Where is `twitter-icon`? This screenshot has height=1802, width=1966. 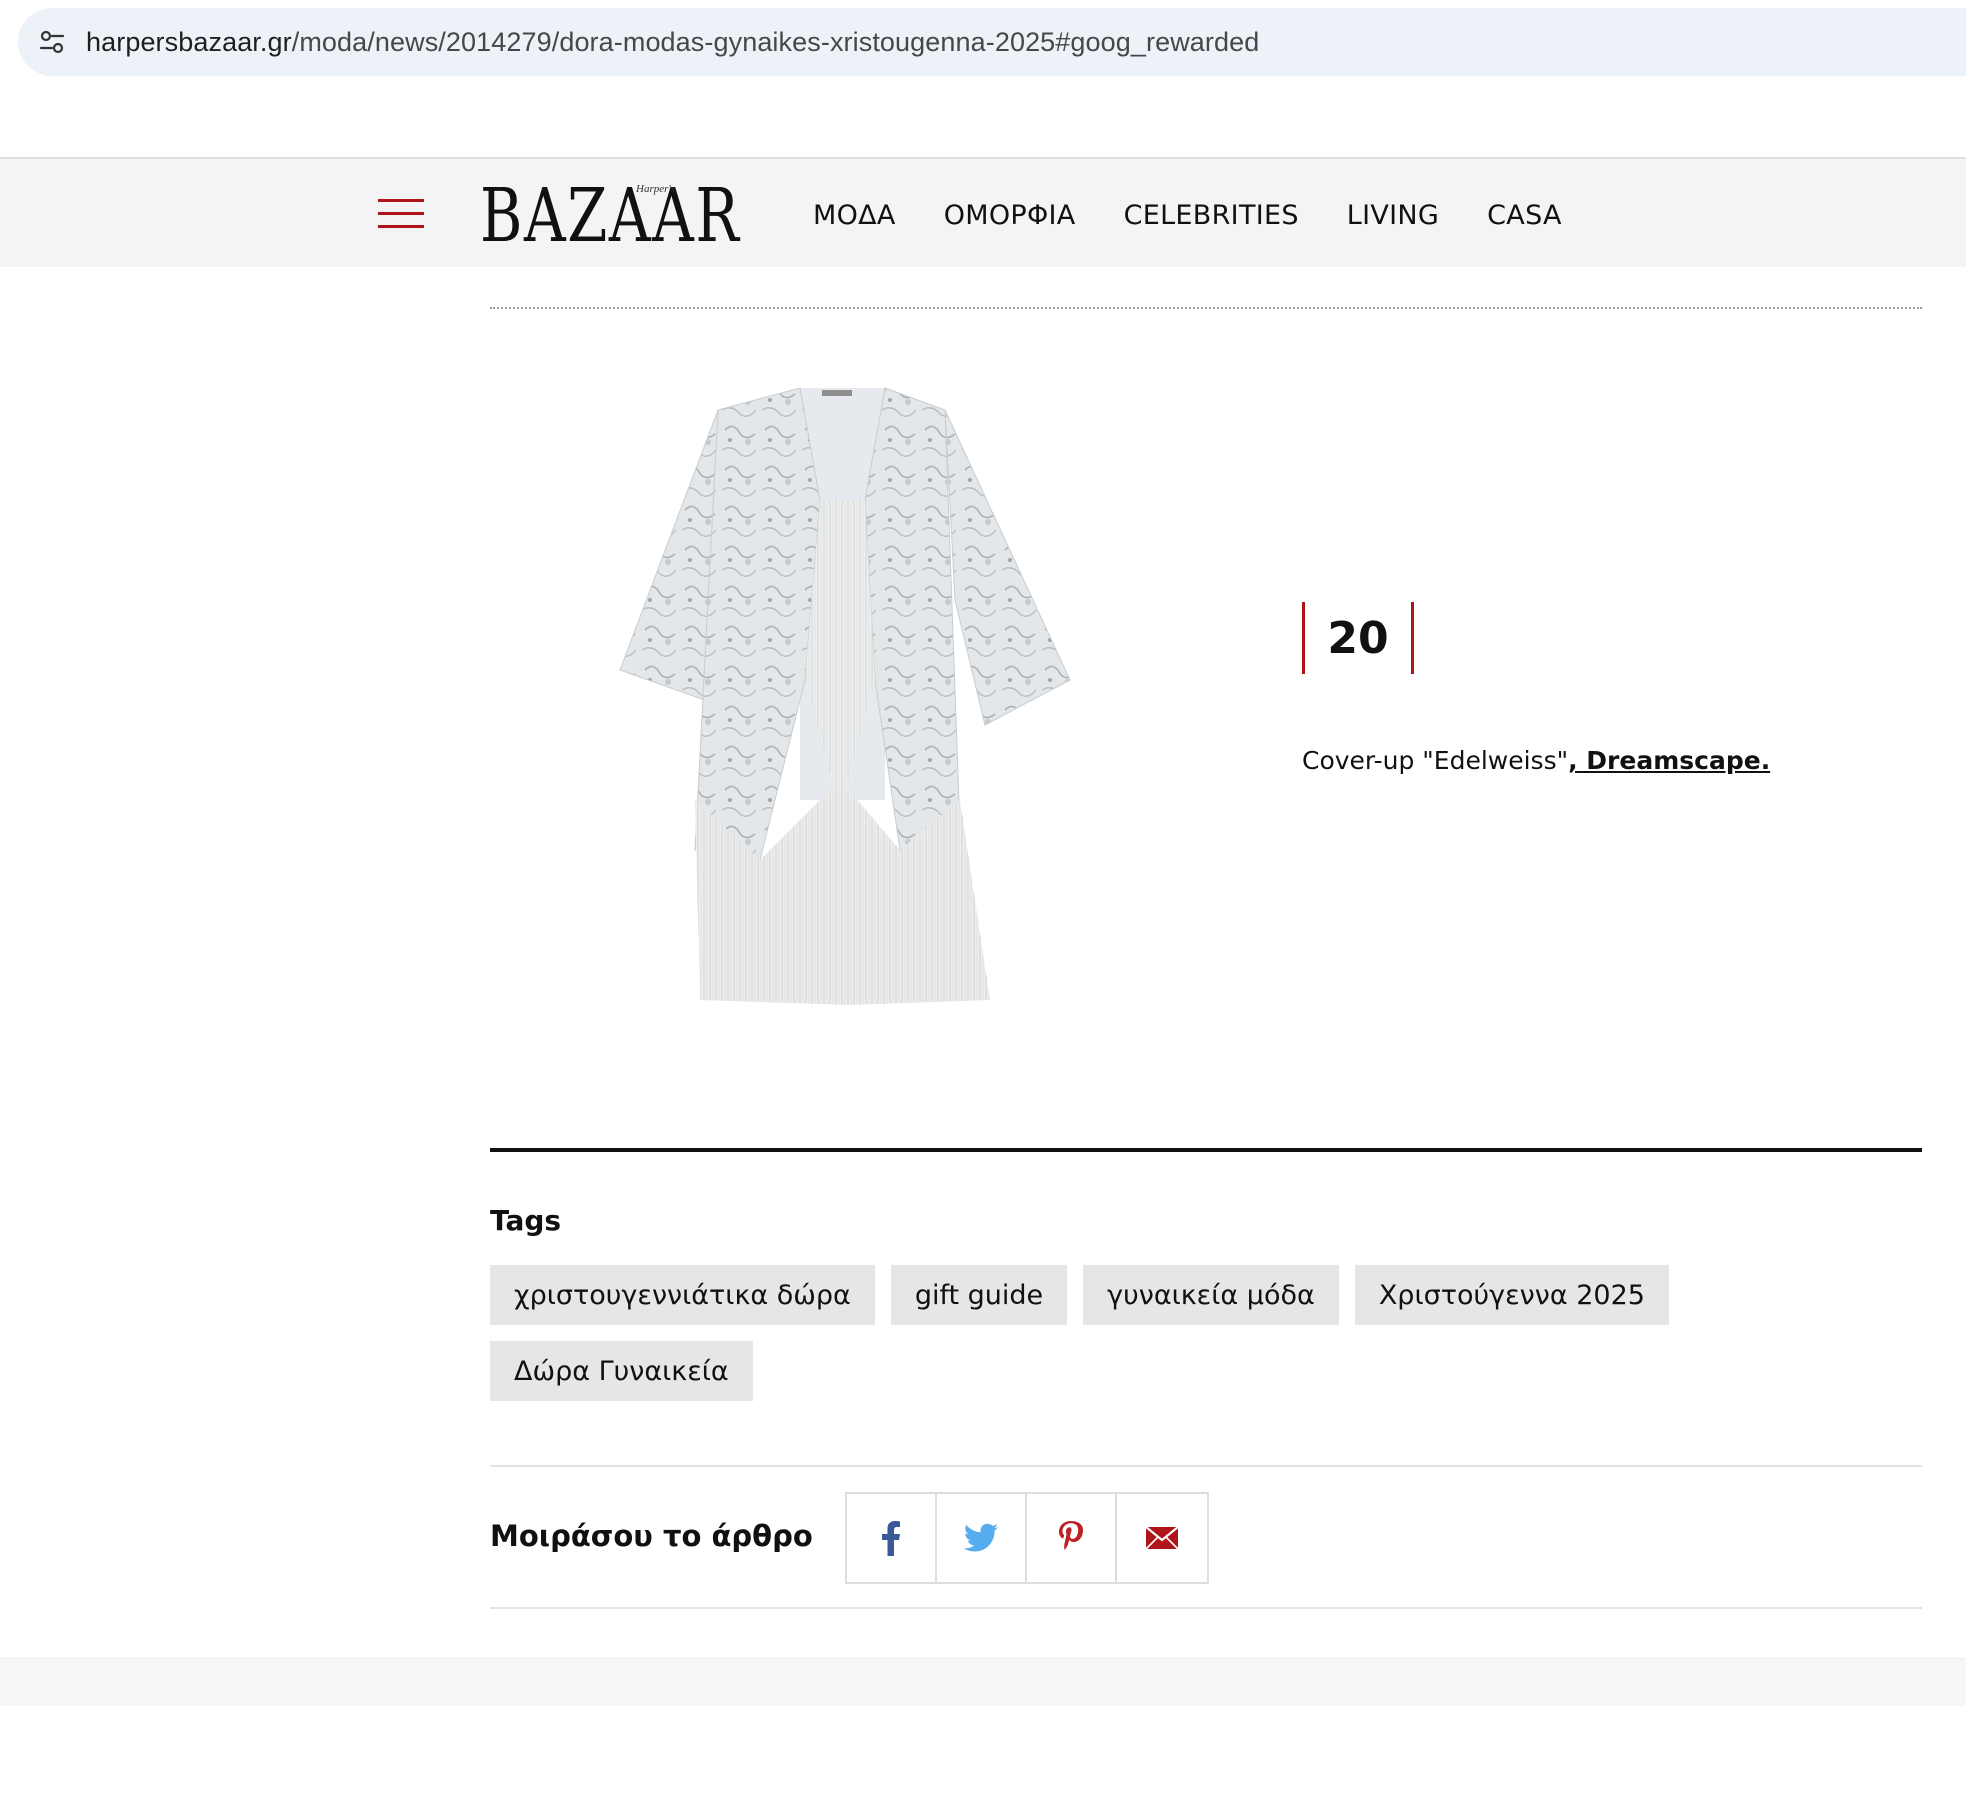
twitter-icon is located at coordinates (980, 1537).